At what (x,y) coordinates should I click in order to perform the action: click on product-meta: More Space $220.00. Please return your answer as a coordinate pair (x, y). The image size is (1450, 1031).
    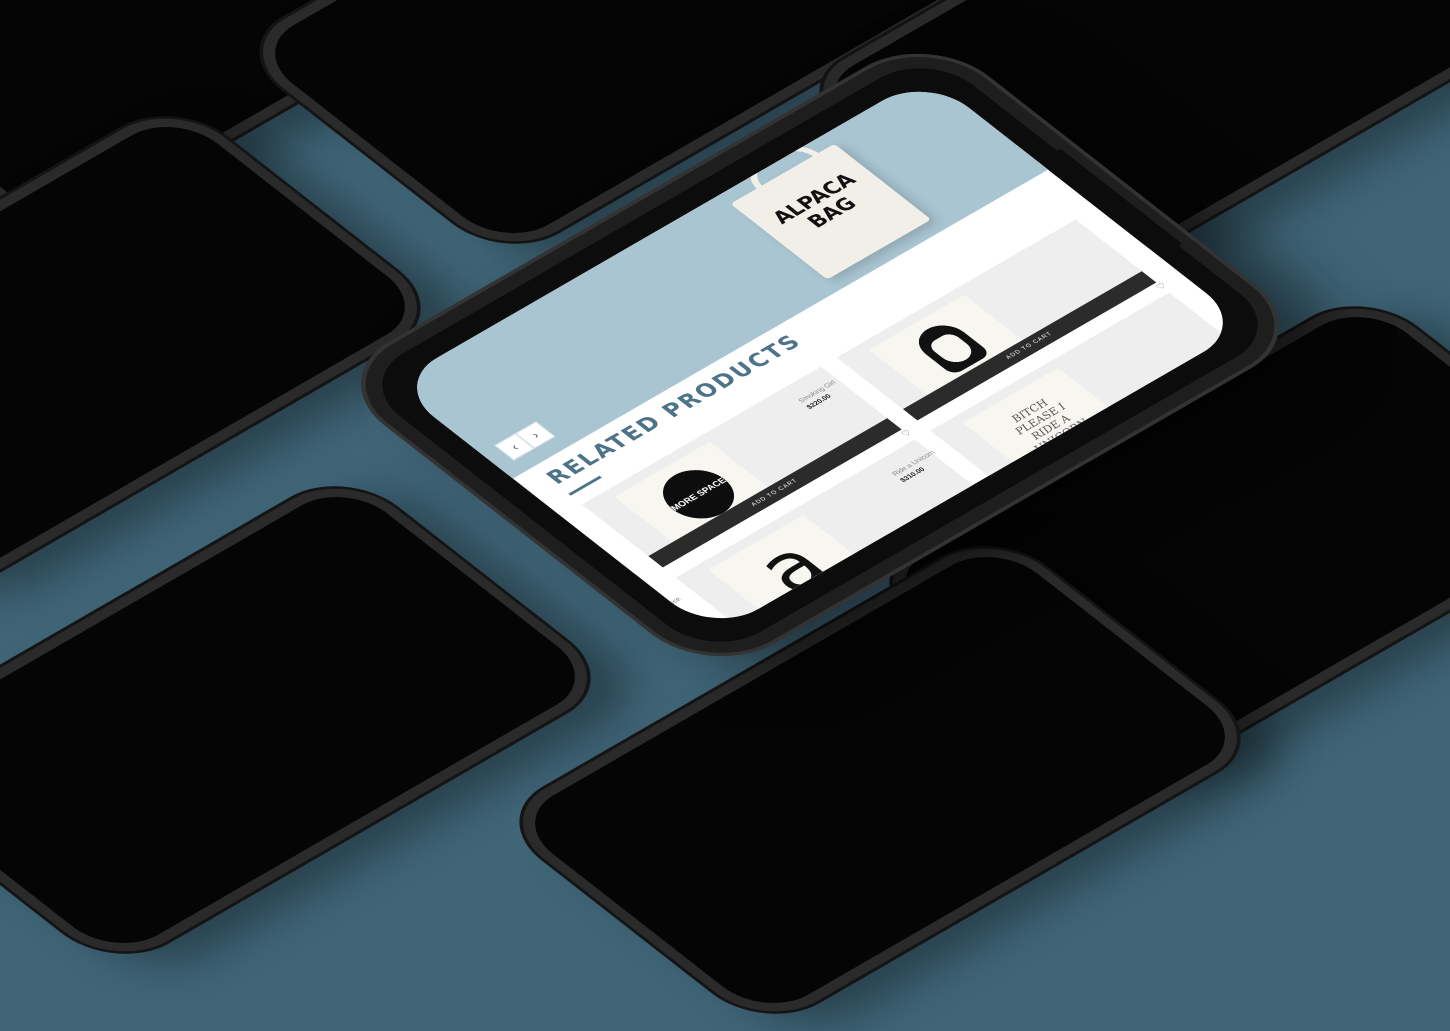
    Looking at the image, I should click on (574, 538).